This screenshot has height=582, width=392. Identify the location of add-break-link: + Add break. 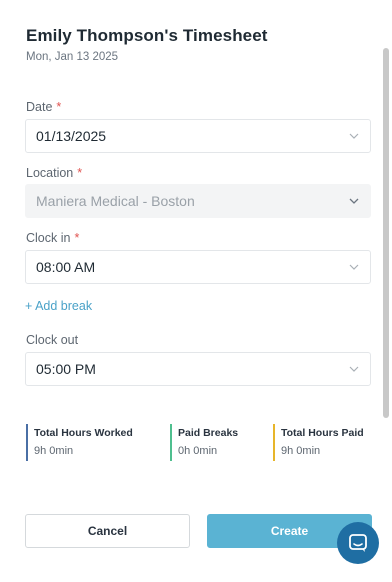
(58, 306).